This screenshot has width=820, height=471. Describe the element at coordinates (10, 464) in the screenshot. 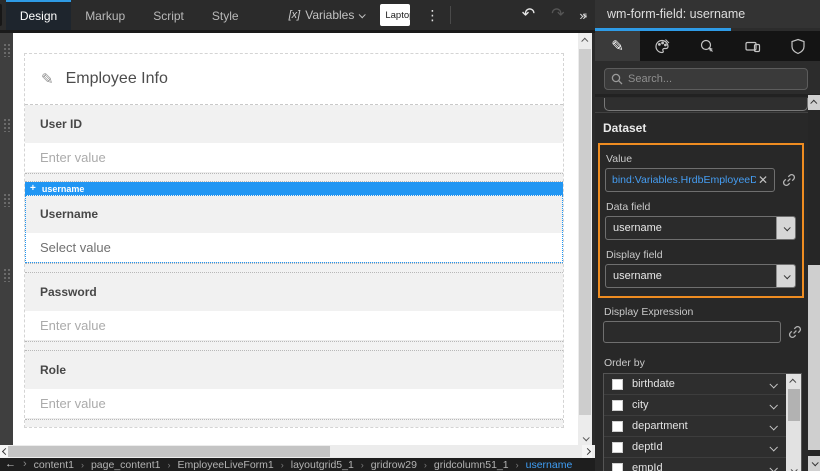

I see `breadcrumb-back-icon: ←` at that location.